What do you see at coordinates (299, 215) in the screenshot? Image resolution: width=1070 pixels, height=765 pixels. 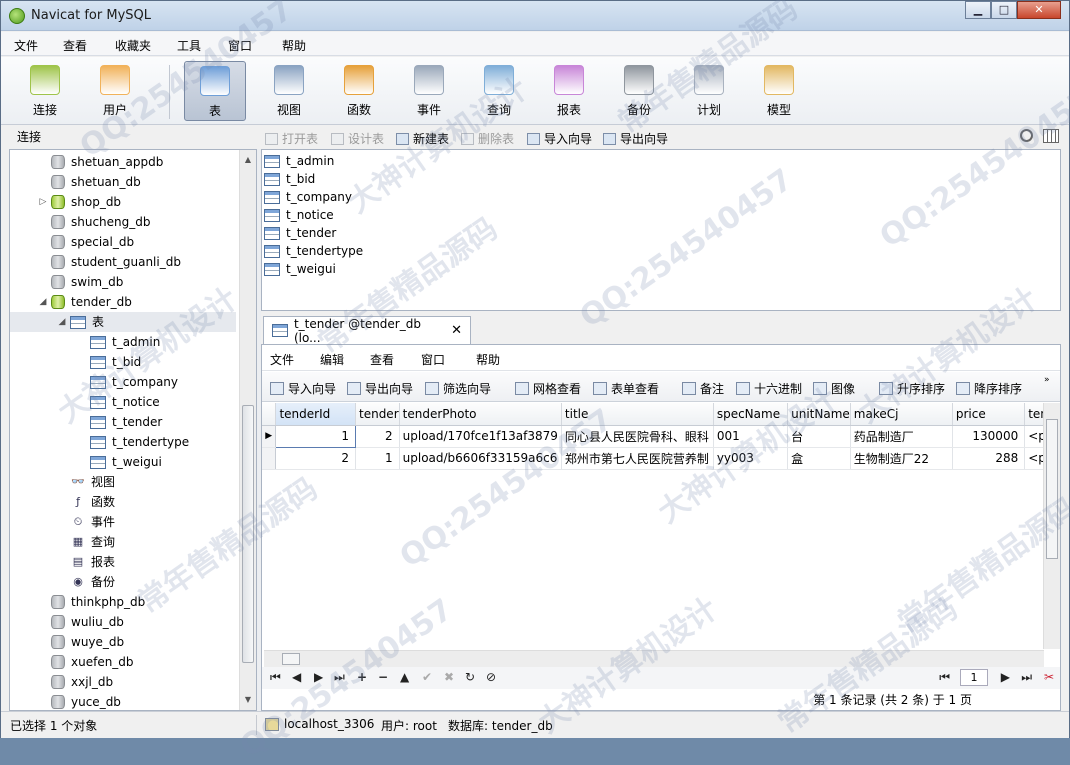 I see `object-list-item: t_notice` at bounding box center [299, 215].